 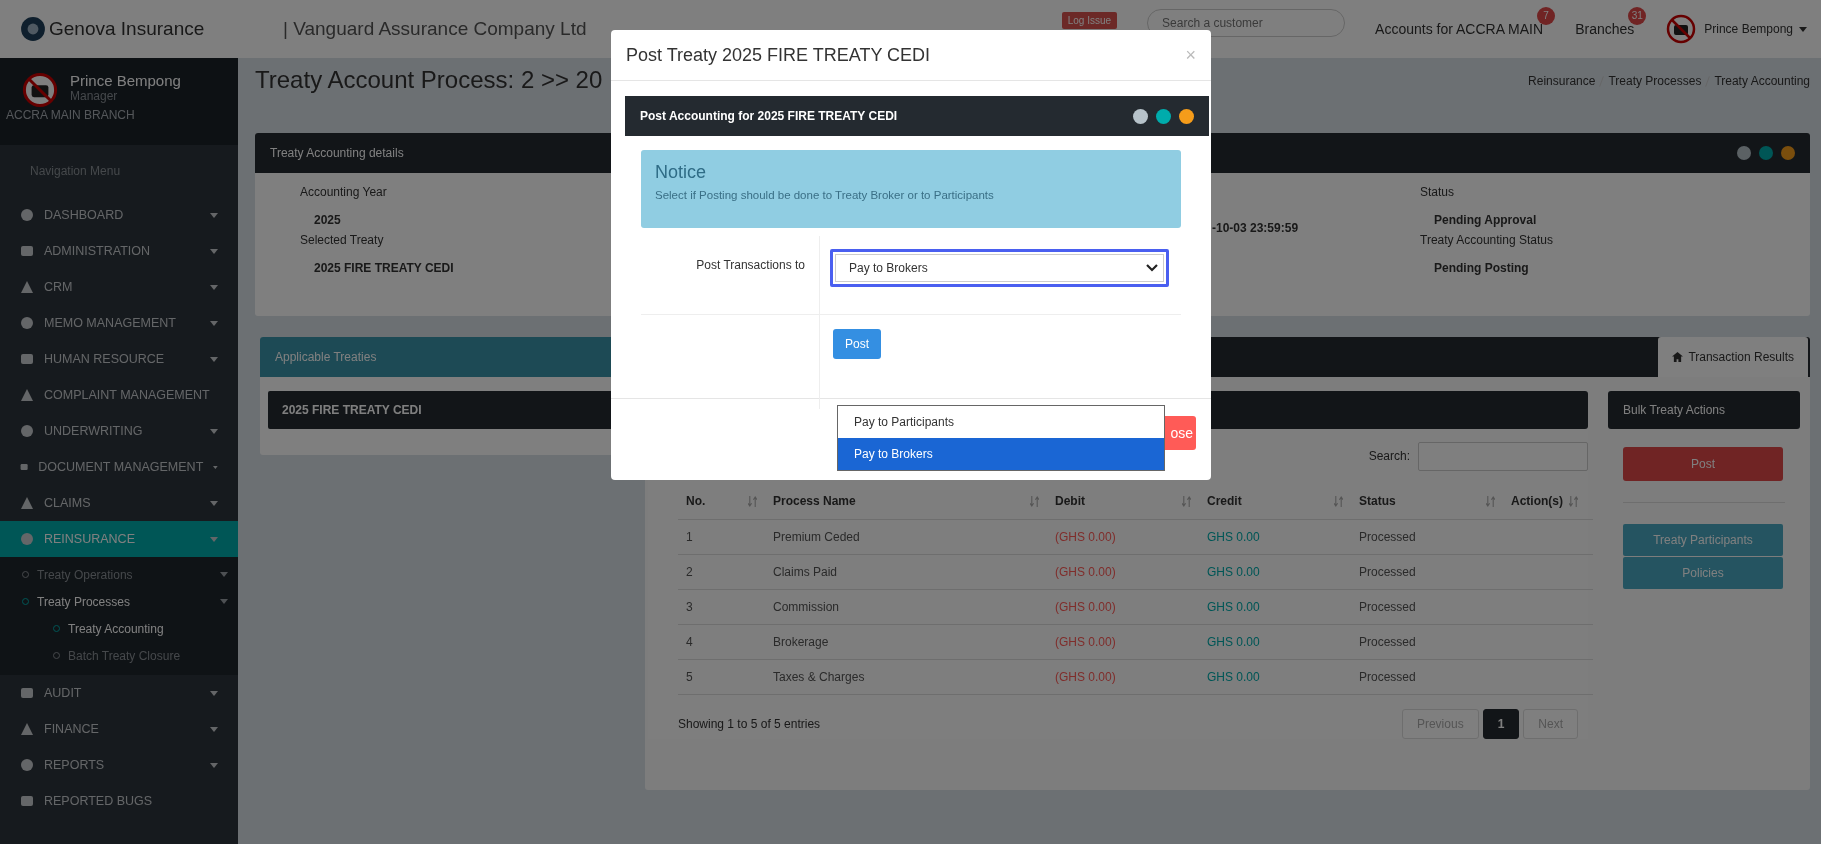 I want to click on no-photo-icon, so click(x=1681, y=29).